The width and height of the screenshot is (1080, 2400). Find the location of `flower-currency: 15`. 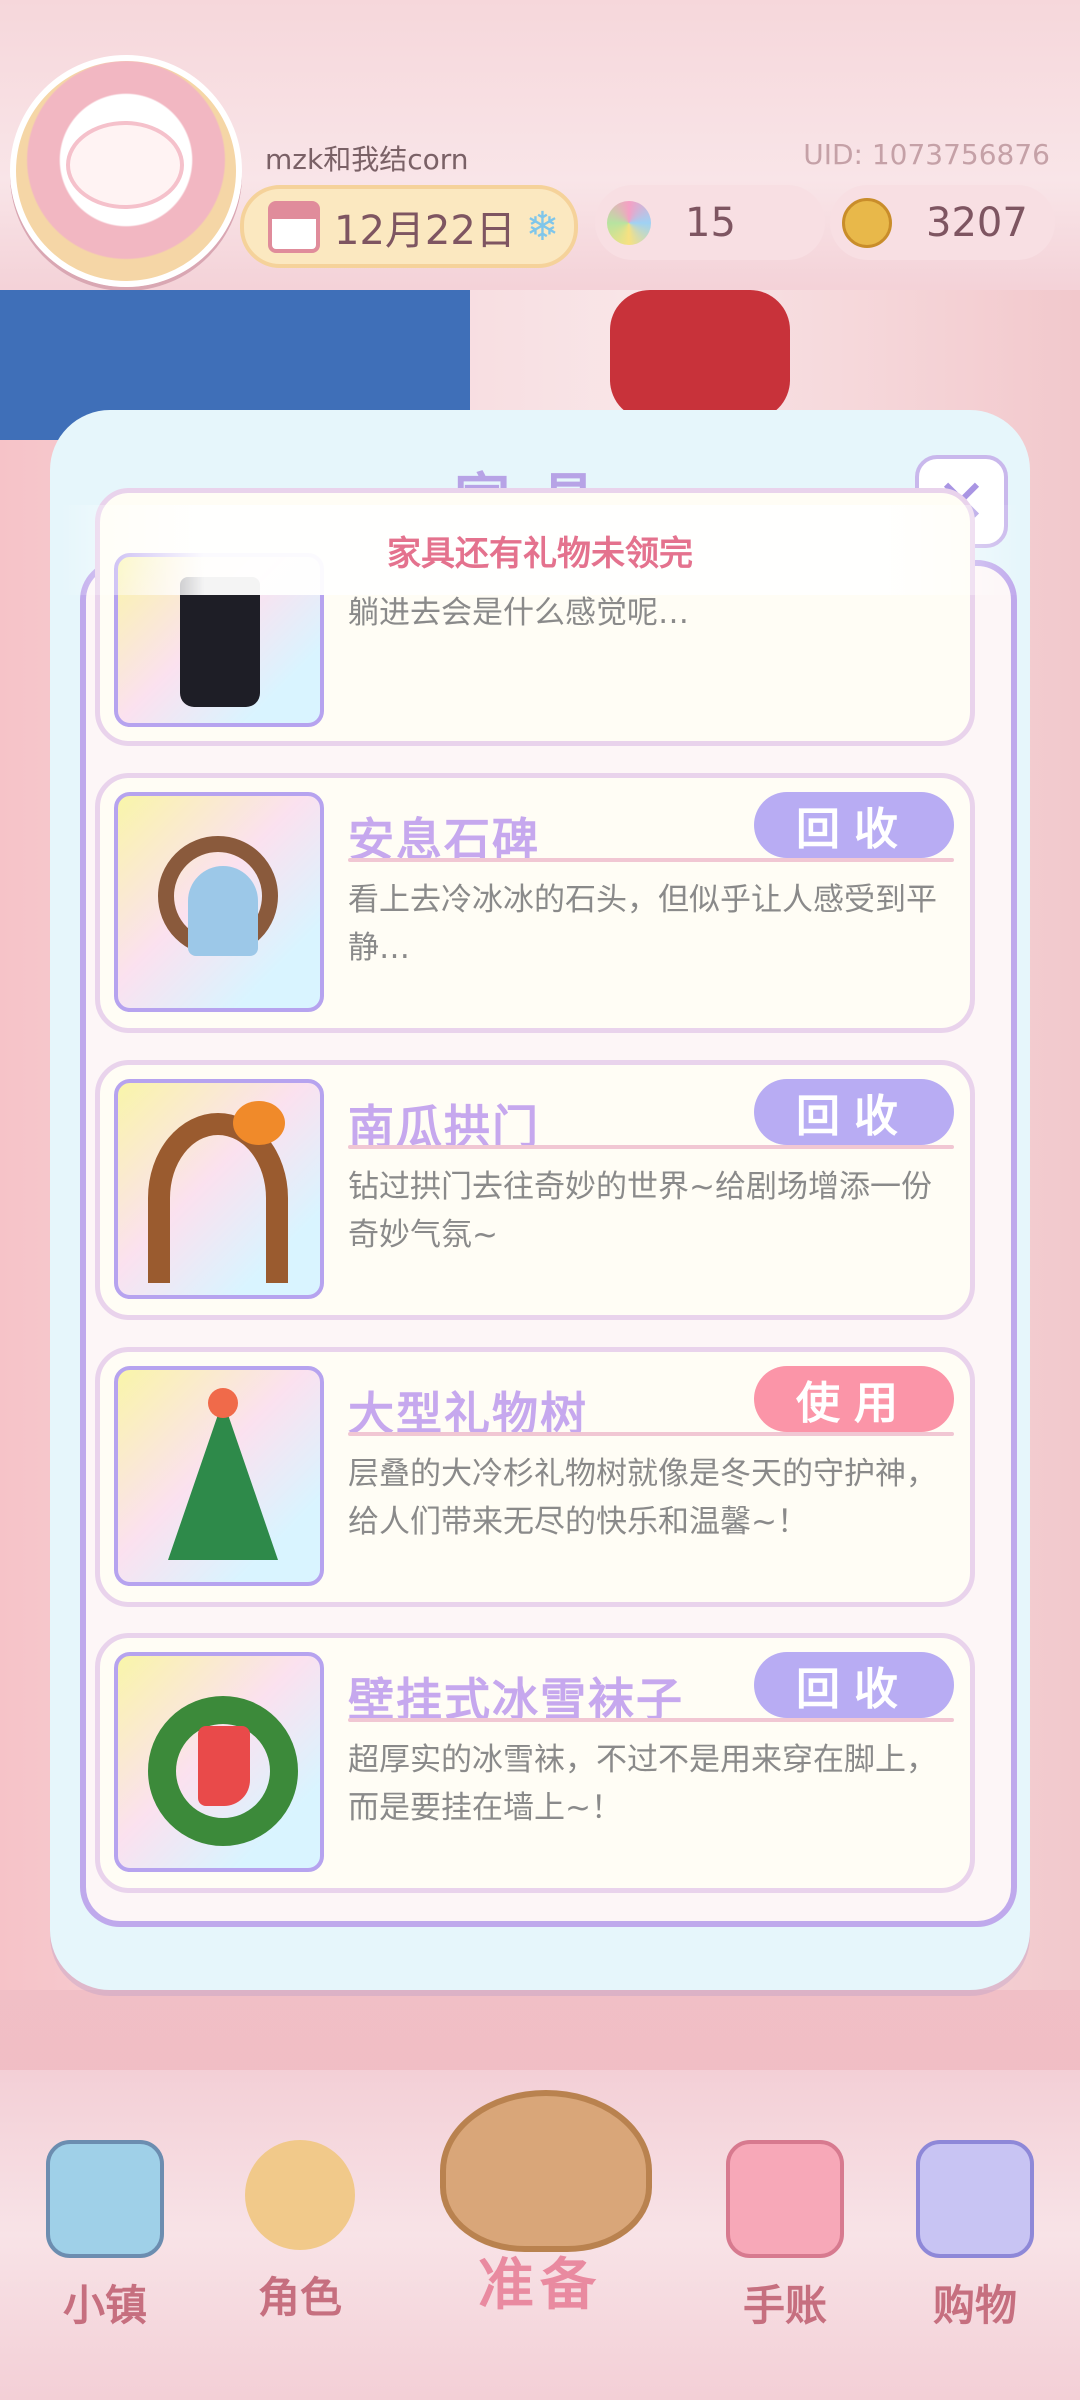

flower-currency: 15 is located at coordinates (710, 222).